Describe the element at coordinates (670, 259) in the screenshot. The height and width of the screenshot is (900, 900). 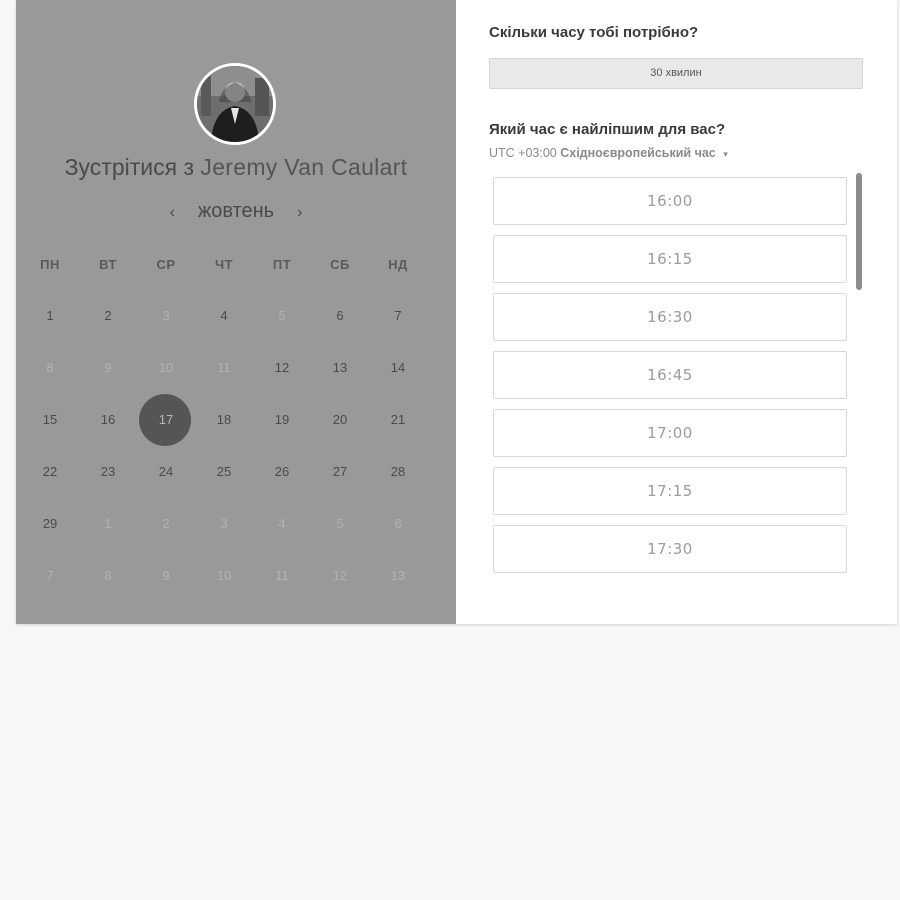
I see `time-slot: 16:15` at that location.